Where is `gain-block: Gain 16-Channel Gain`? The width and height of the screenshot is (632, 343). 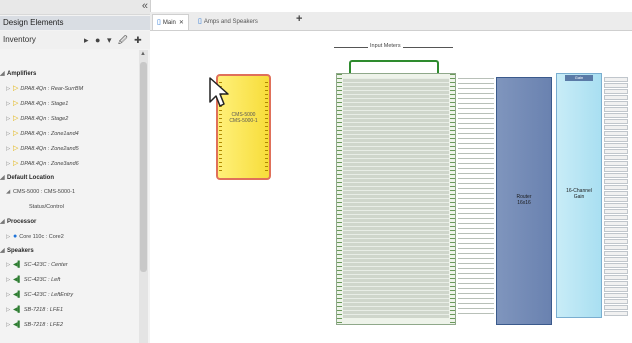
gain-block: Gain 16-Channel Gain is located at coordinates (579, 195).